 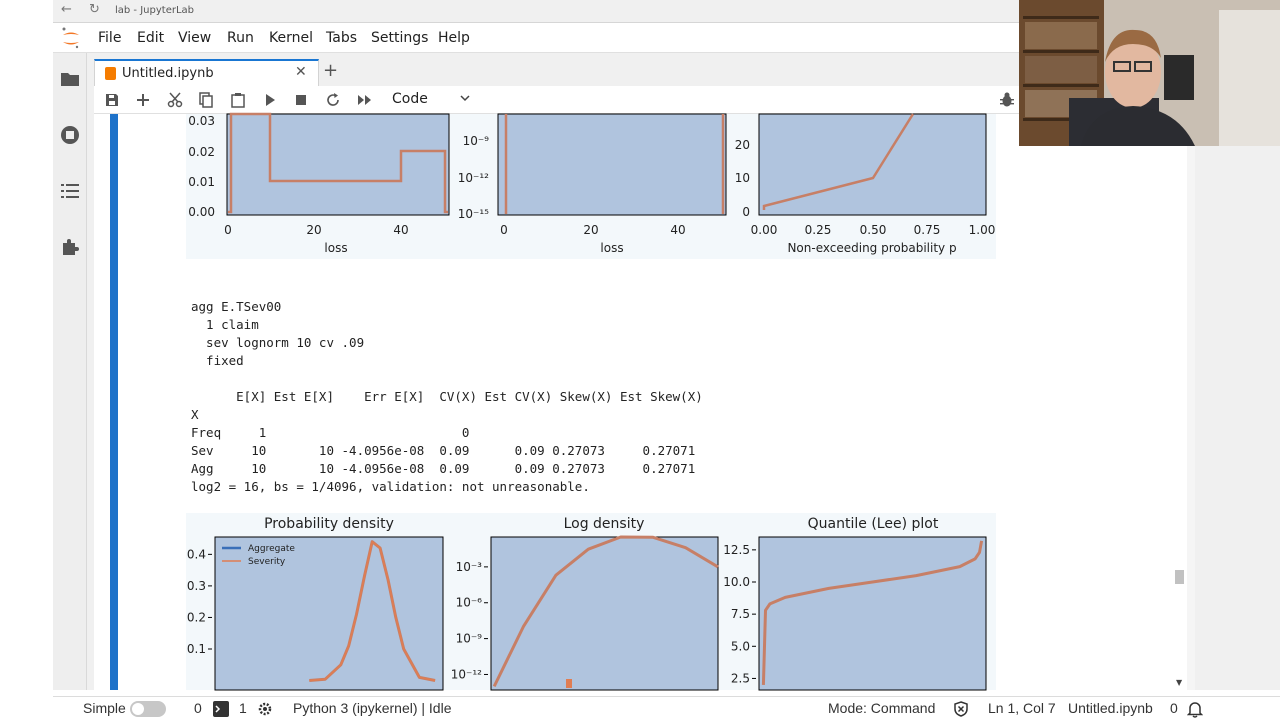 I want to click on notebook-toolbar: Code, so click(x=556, y=100).